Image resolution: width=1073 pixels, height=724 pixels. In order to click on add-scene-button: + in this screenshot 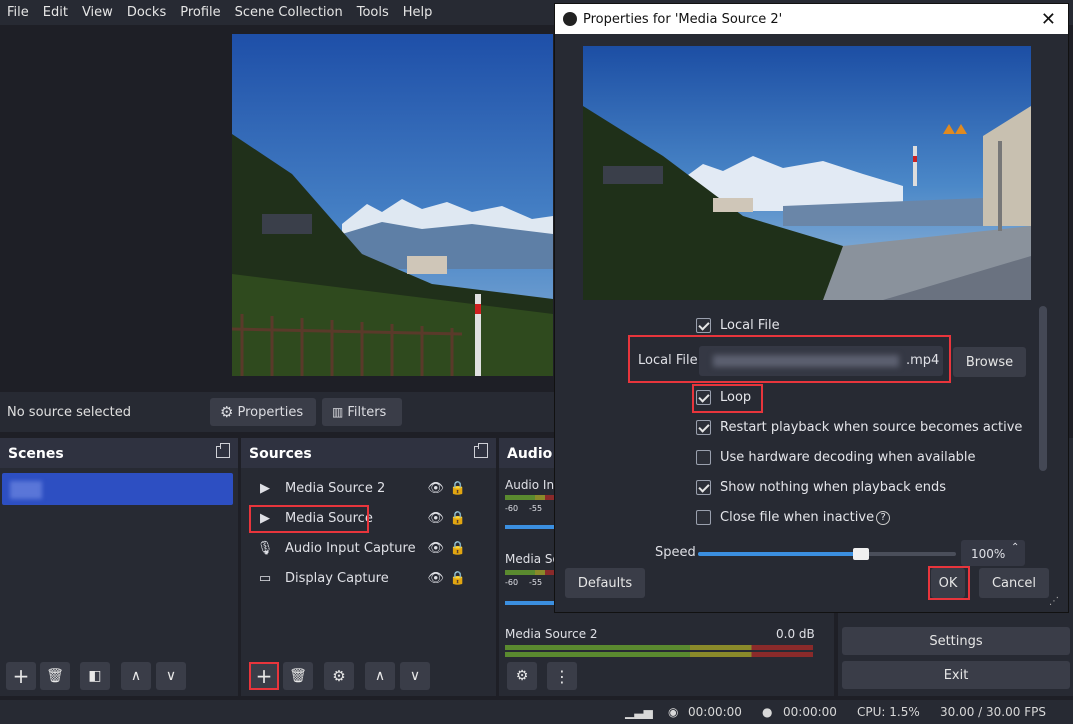, I will do `click(21, 676)`.